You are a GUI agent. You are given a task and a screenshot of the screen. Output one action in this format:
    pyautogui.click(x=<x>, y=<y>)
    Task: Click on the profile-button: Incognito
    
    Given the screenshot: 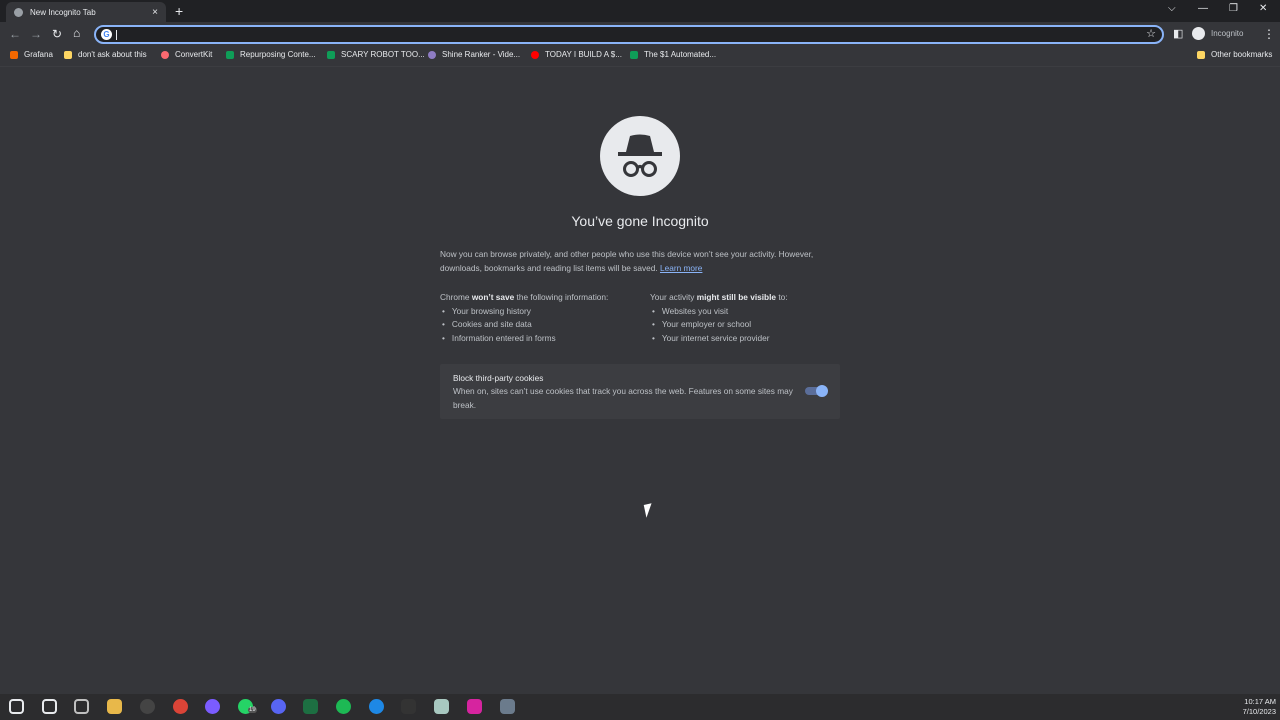 What is the action you would take?
    pyautogui.click(x=1217, y=33)
    